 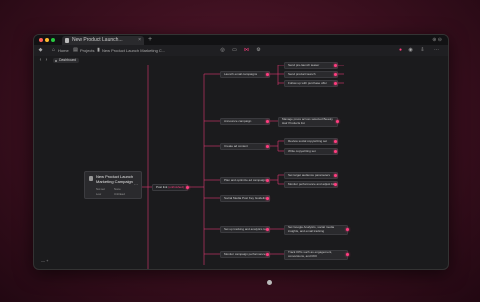 I want to click on home-icon: ⌂, so click(x=53, y=50).